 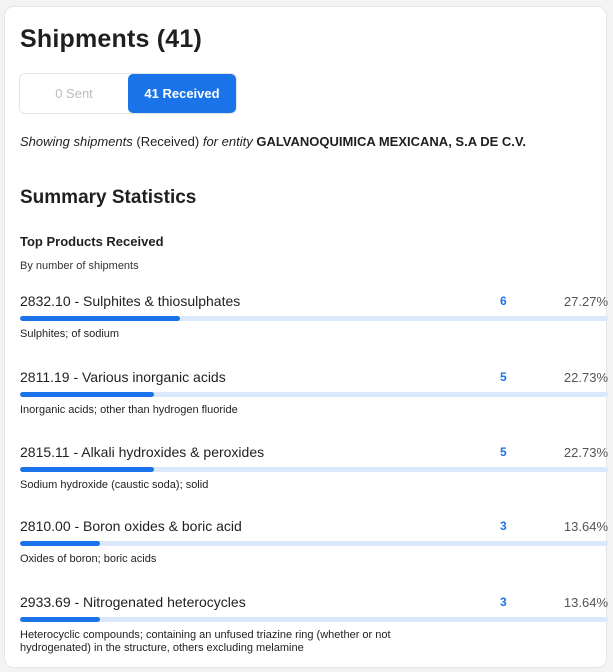 I want to click on showing-middle: for entity, so click(x=227, y=141).